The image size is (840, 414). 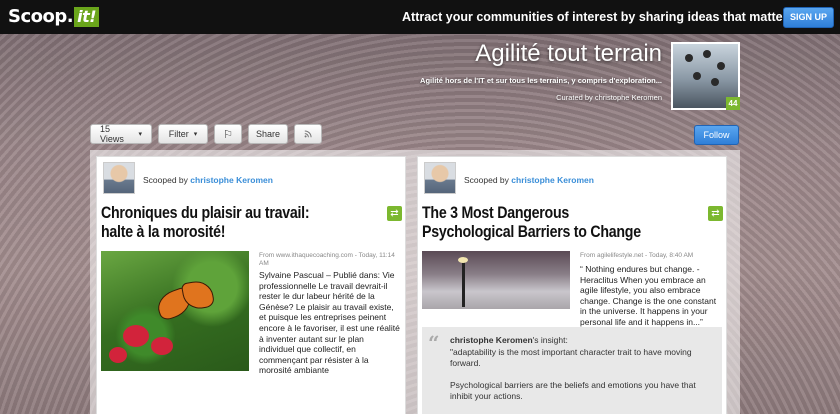 I want to click on rss-icon, so click(x=308, y=134).